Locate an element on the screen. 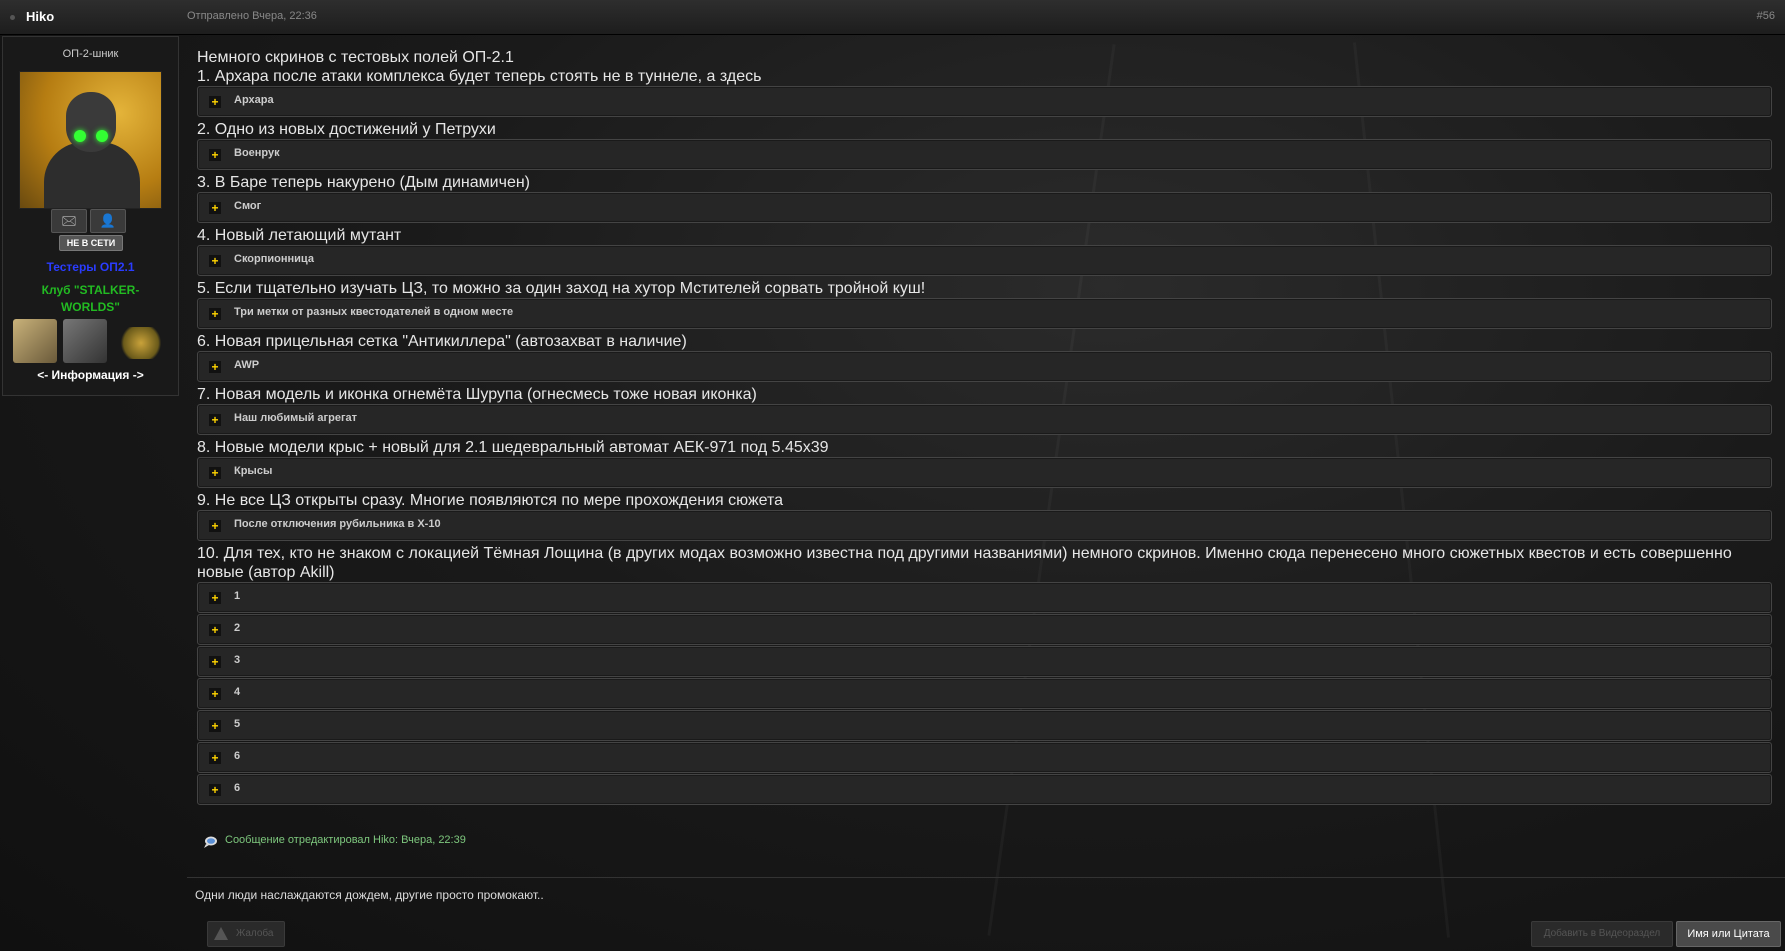 Image resolution: width=1785 pixels, height=951 pixels. add-friend-icon: 👤 is located at coordinates (108, 220).